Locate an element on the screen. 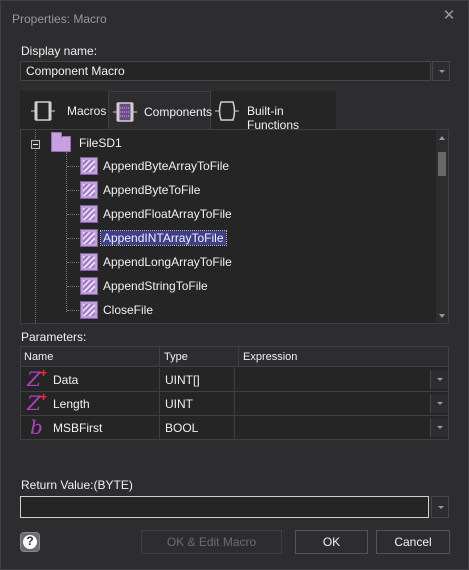  scroll-up-icon is located at coordinates (442, 138).